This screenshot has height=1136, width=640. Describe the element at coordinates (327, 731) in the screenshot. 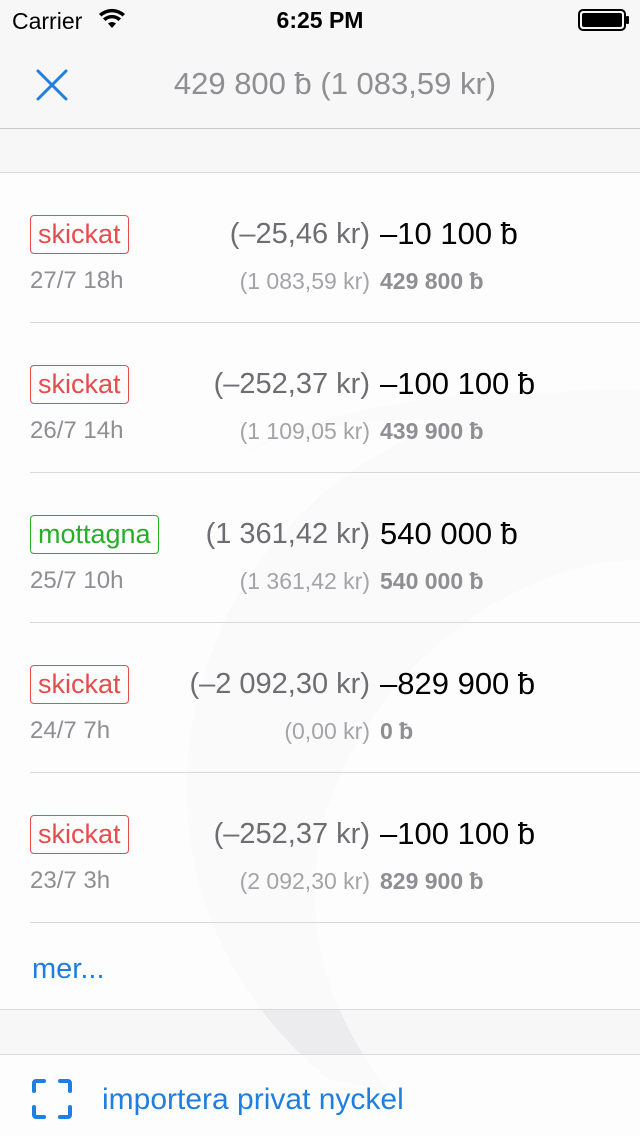

I see `fiat-balance: (0,00 kr)` at that location.